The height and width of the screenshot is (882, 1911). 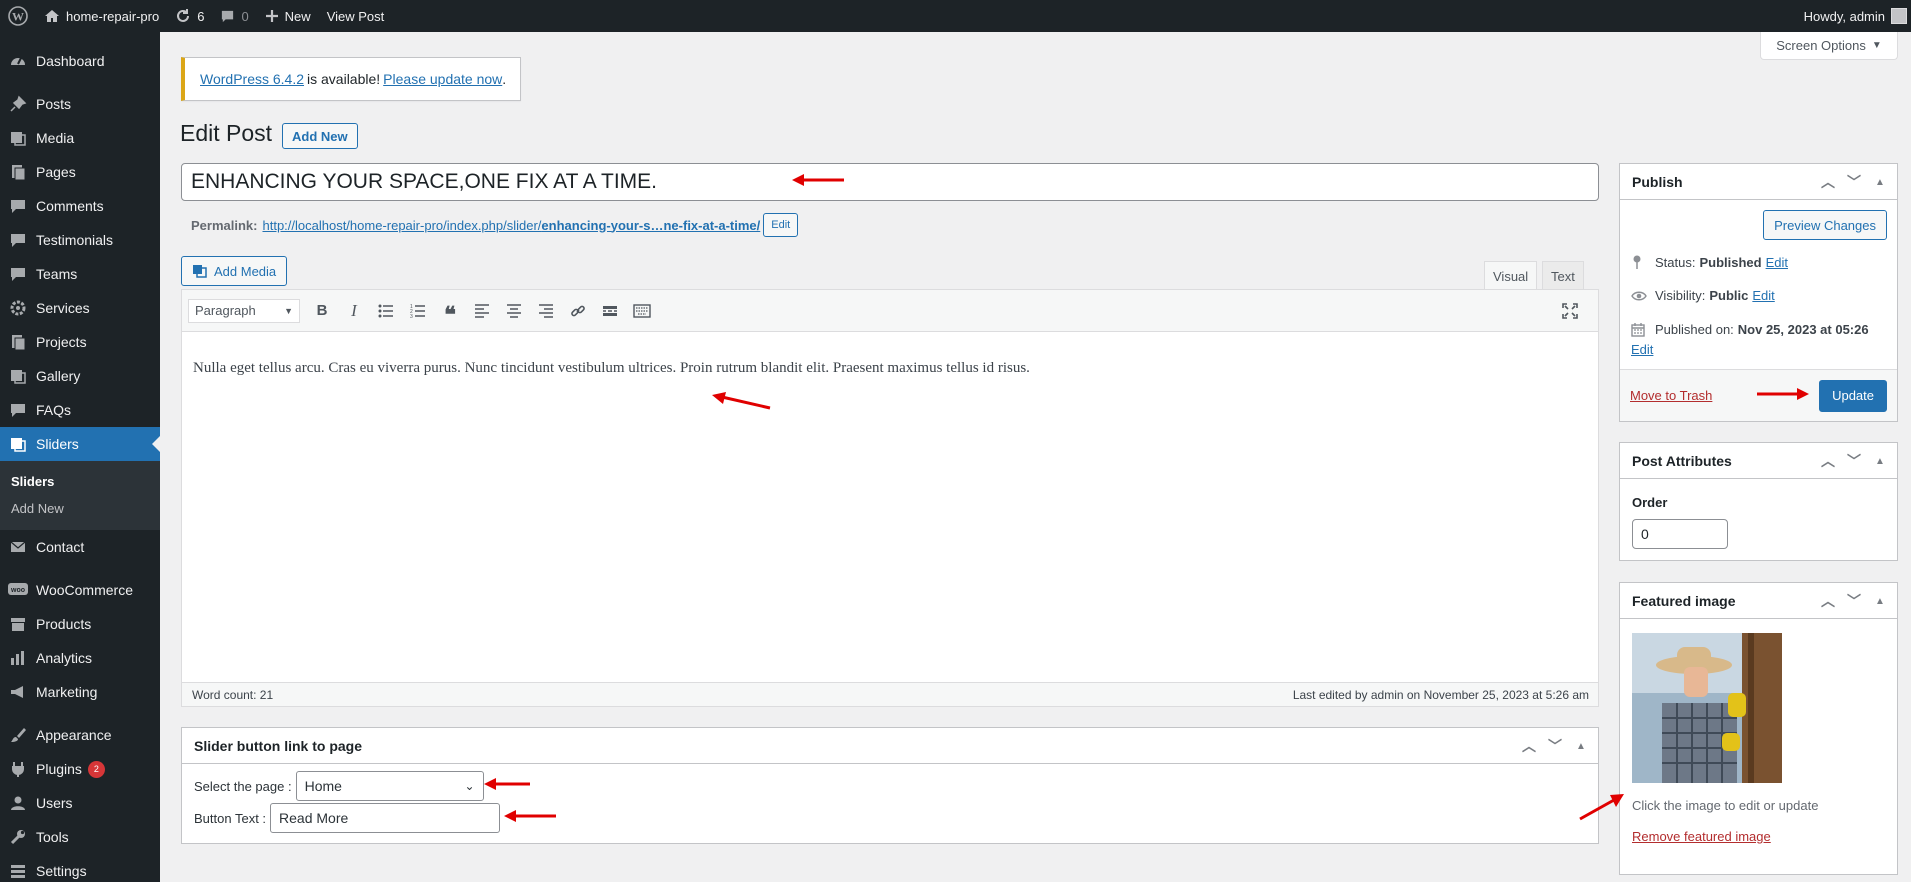 What do you see at coordinates (322, 311) in the screenshot?
I see `bold-icon: B` at bounding box center [322, 311].